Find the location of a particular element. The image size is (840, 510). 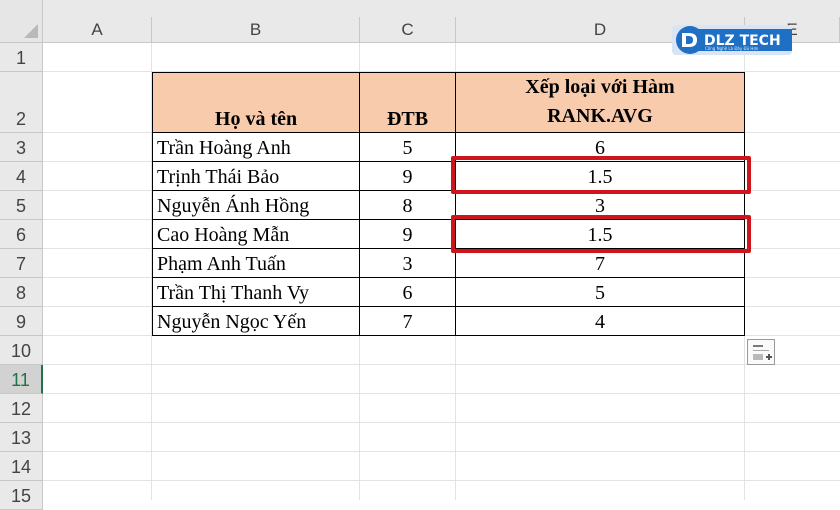

row-header-10: 10 is located at coordinates (21, 350).